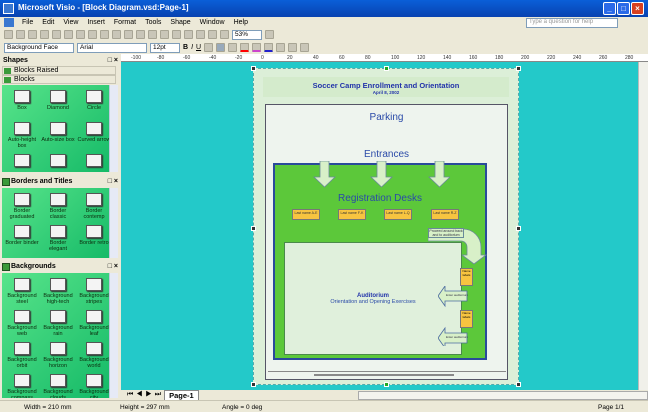  I want to click on underline-button: U, so click(198, 47).